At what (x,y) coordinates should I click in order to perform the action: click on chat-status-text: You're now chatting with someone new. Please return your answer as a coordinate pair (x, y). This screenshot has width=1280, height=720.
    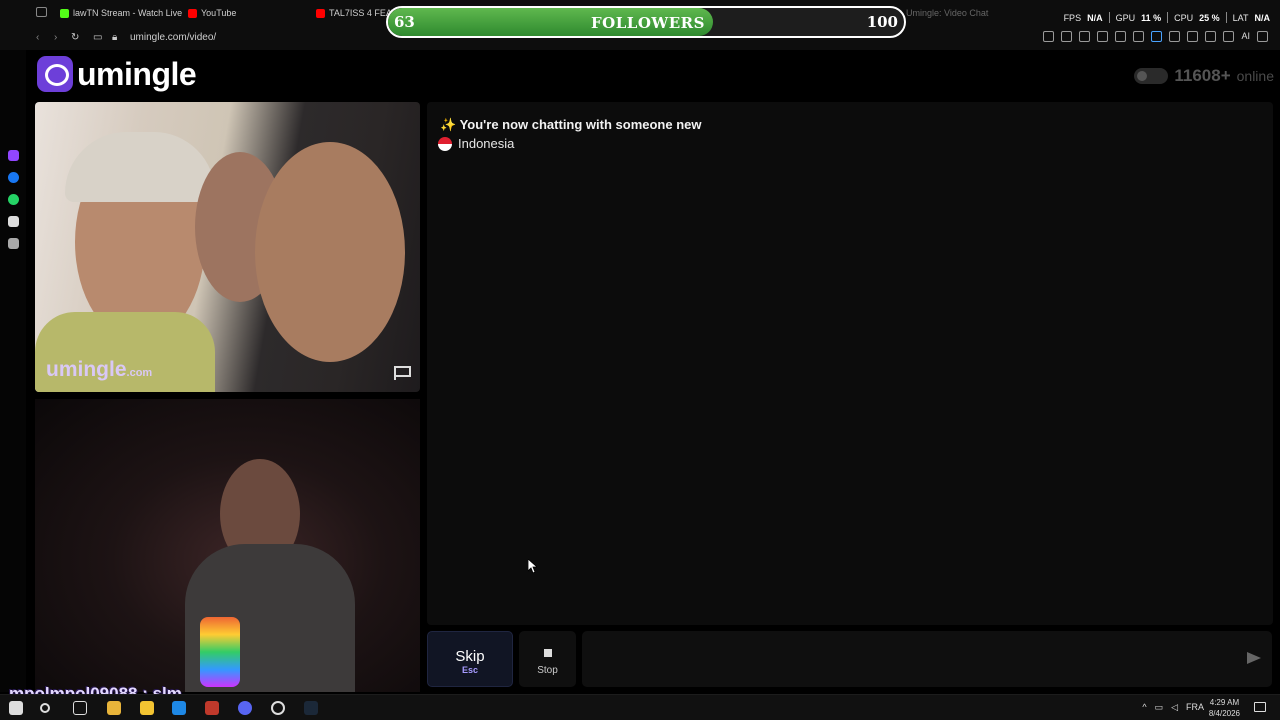
    Looking at the image, I should click on (580, 124).